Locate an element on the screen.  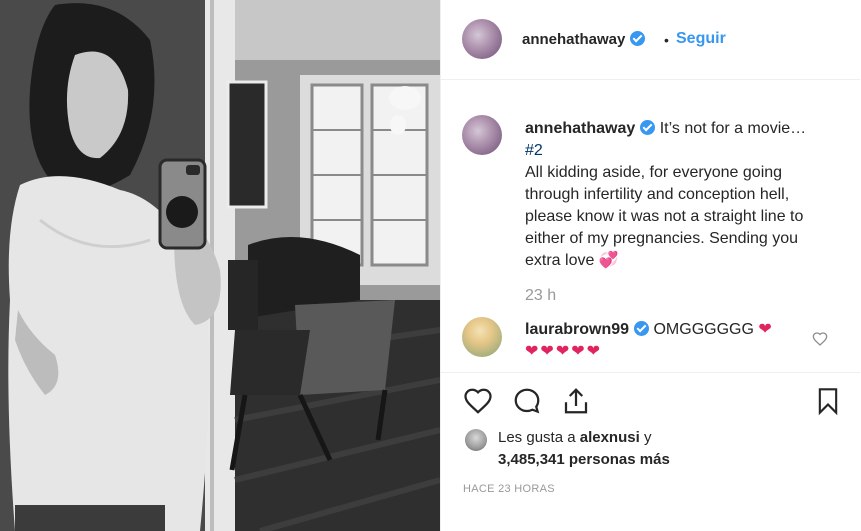
comment-heart-emoji: ❤ is located at coordinates (766, 329).